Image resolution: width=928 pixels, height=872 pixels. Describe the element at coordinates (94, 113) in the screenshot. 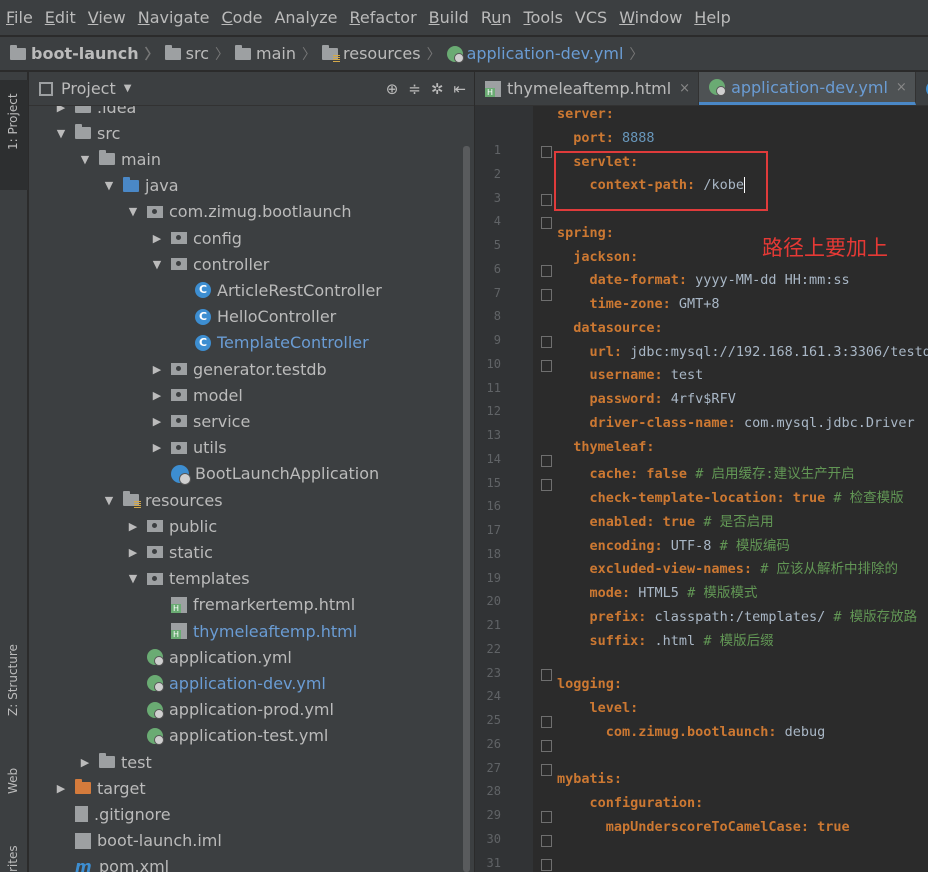

I see `tree-item: ▶ .idea` at that location.